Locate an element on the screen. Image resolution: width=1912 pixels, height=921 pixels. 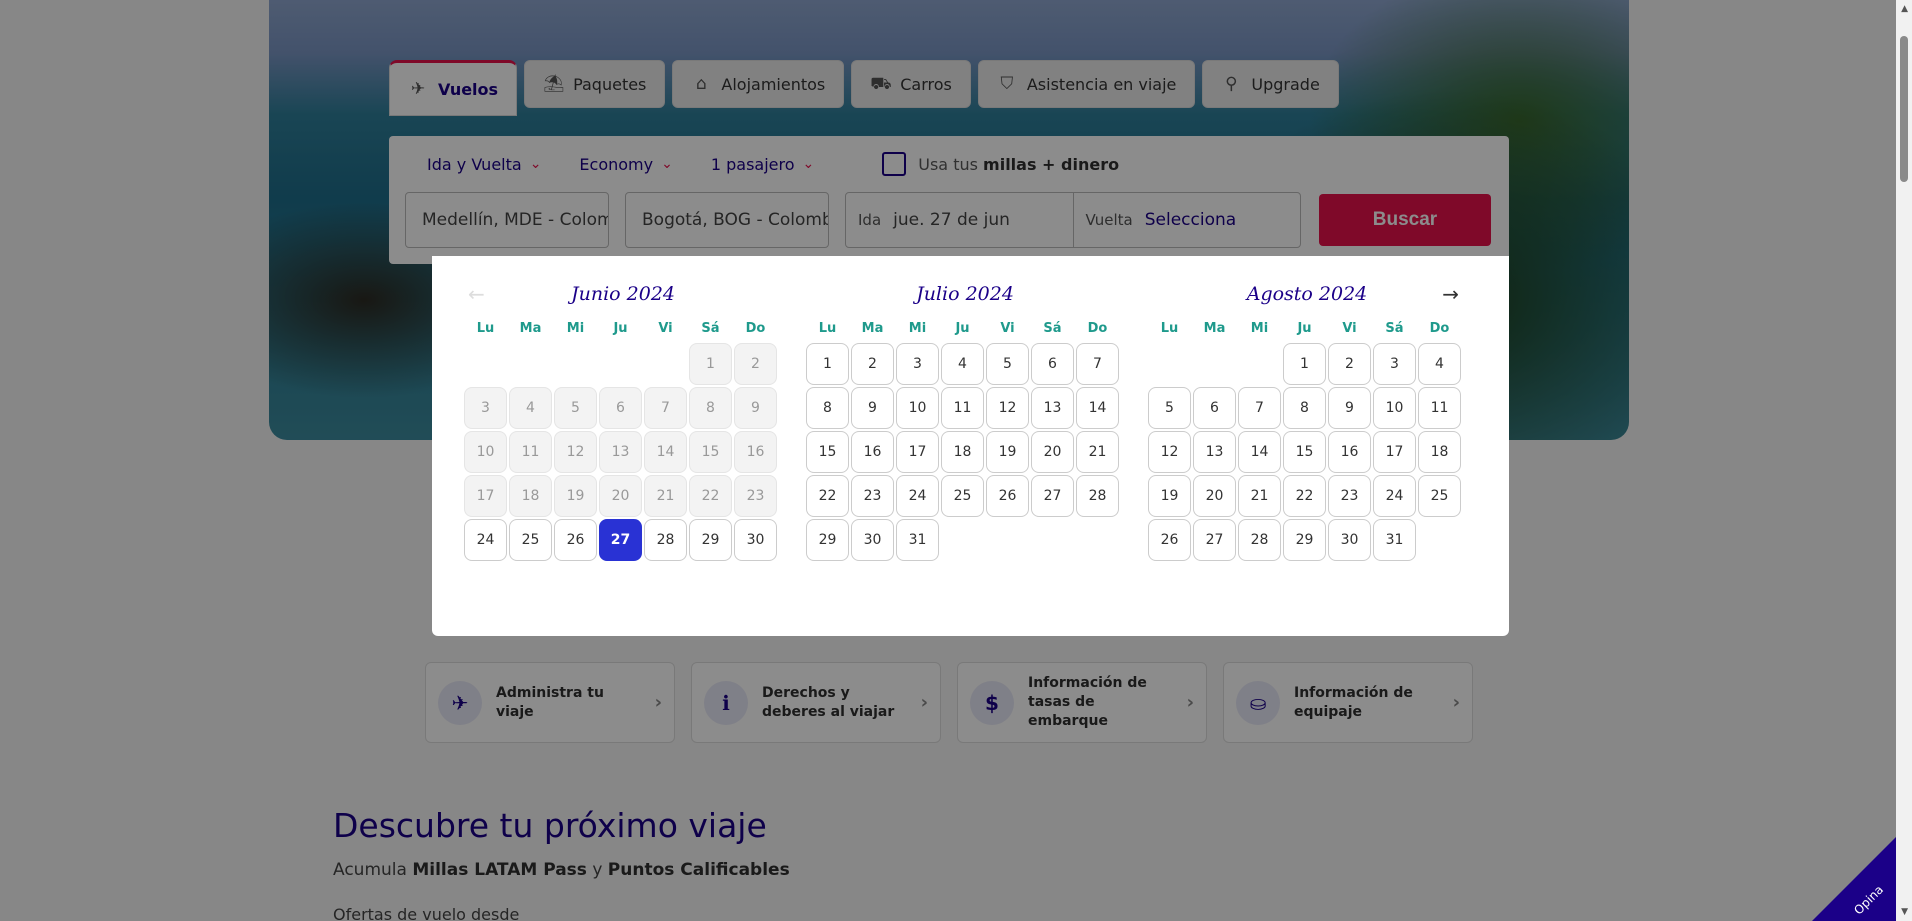
miles-checkbox: Usa tus millas + dinero is located at coordinates (1000, 164).